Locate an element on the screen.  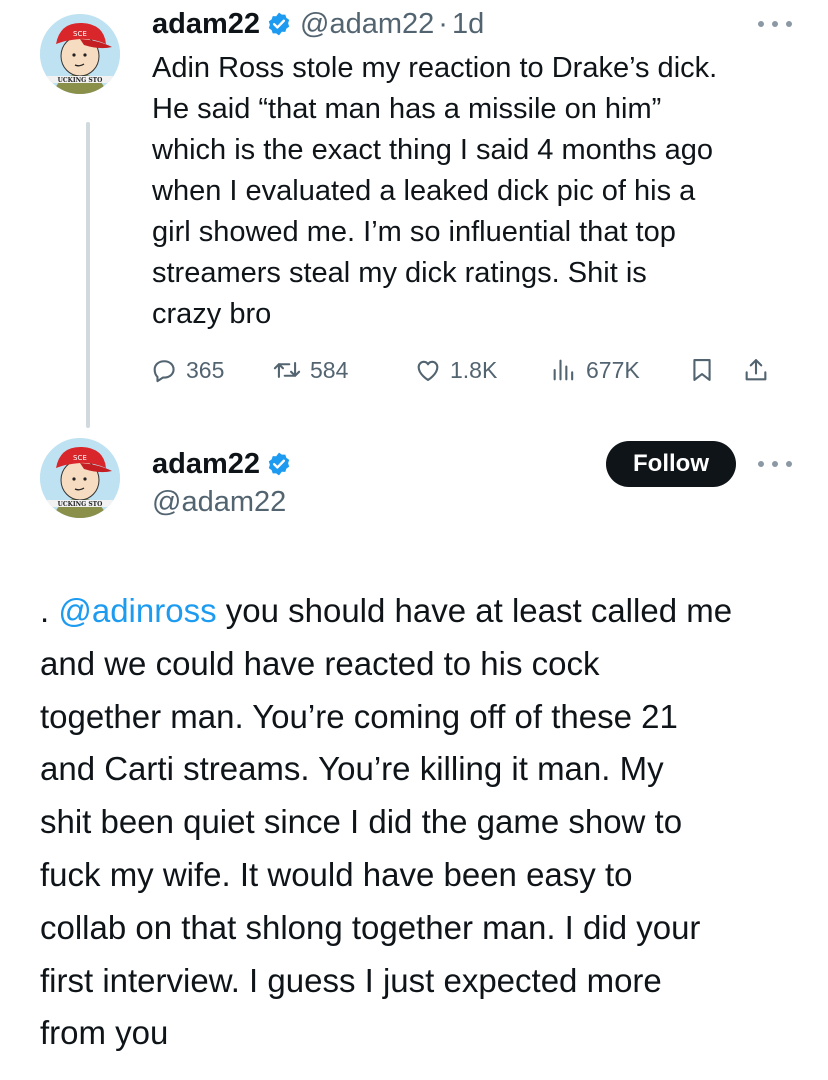
tweet-header: adam22 @adam22 · 1d is located at coordinates (318, 24).